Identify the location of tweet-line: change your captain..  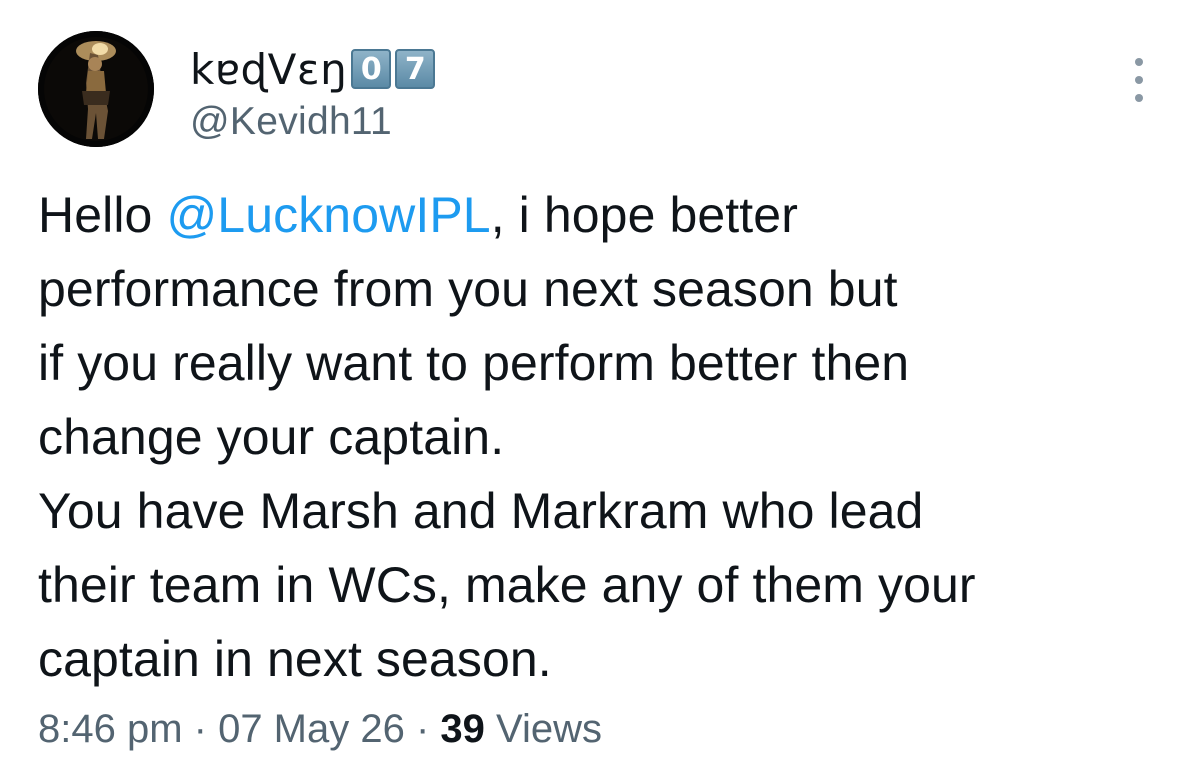
(271, 437).